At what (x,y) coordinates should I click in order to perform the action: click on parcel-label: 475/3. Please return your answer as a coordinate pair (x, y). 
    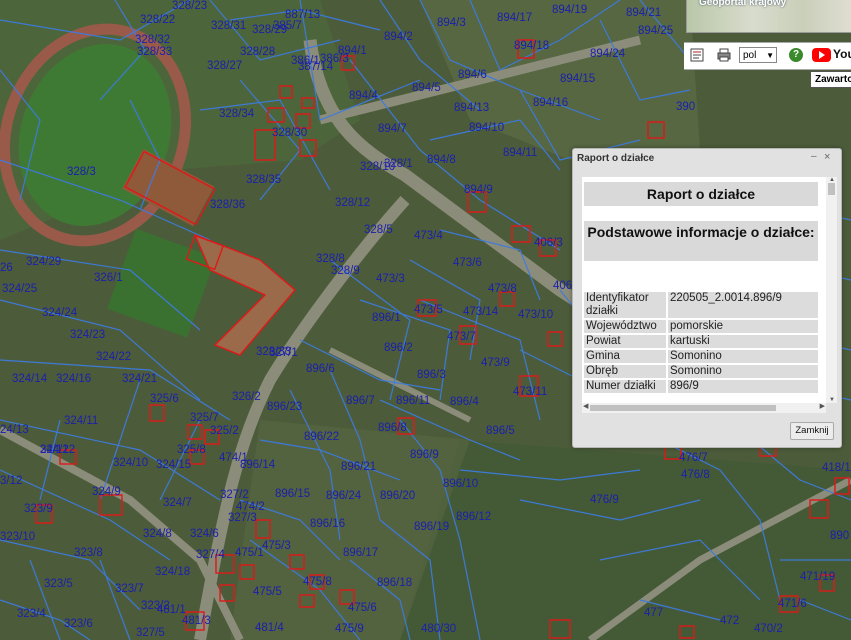
    Looking at the image, I should click on (276, 546).